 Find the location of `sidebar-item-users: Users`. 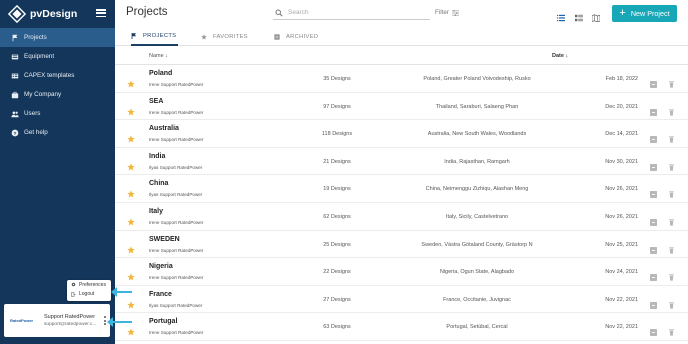

sidebar-item-users: Users is located at coordinates (57, 113).